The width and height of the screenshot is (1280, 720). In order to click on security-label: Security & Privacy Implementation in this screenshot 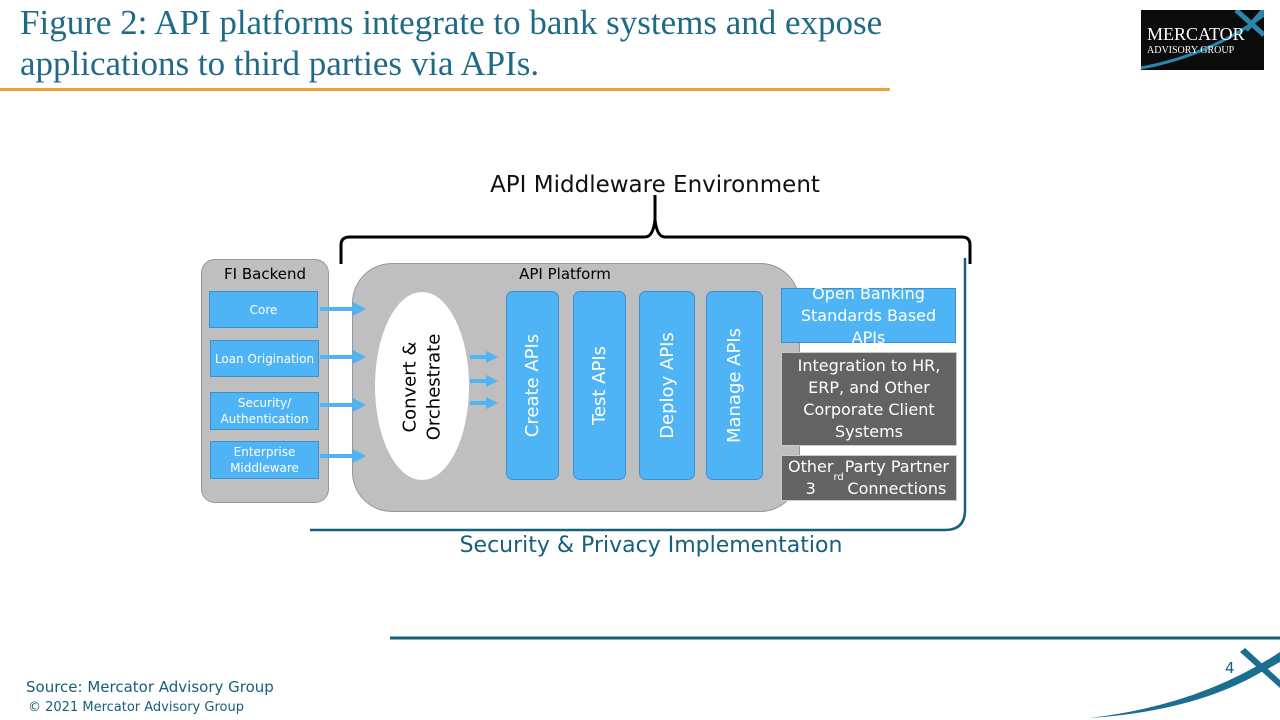, I will do `click(651, 545)`.